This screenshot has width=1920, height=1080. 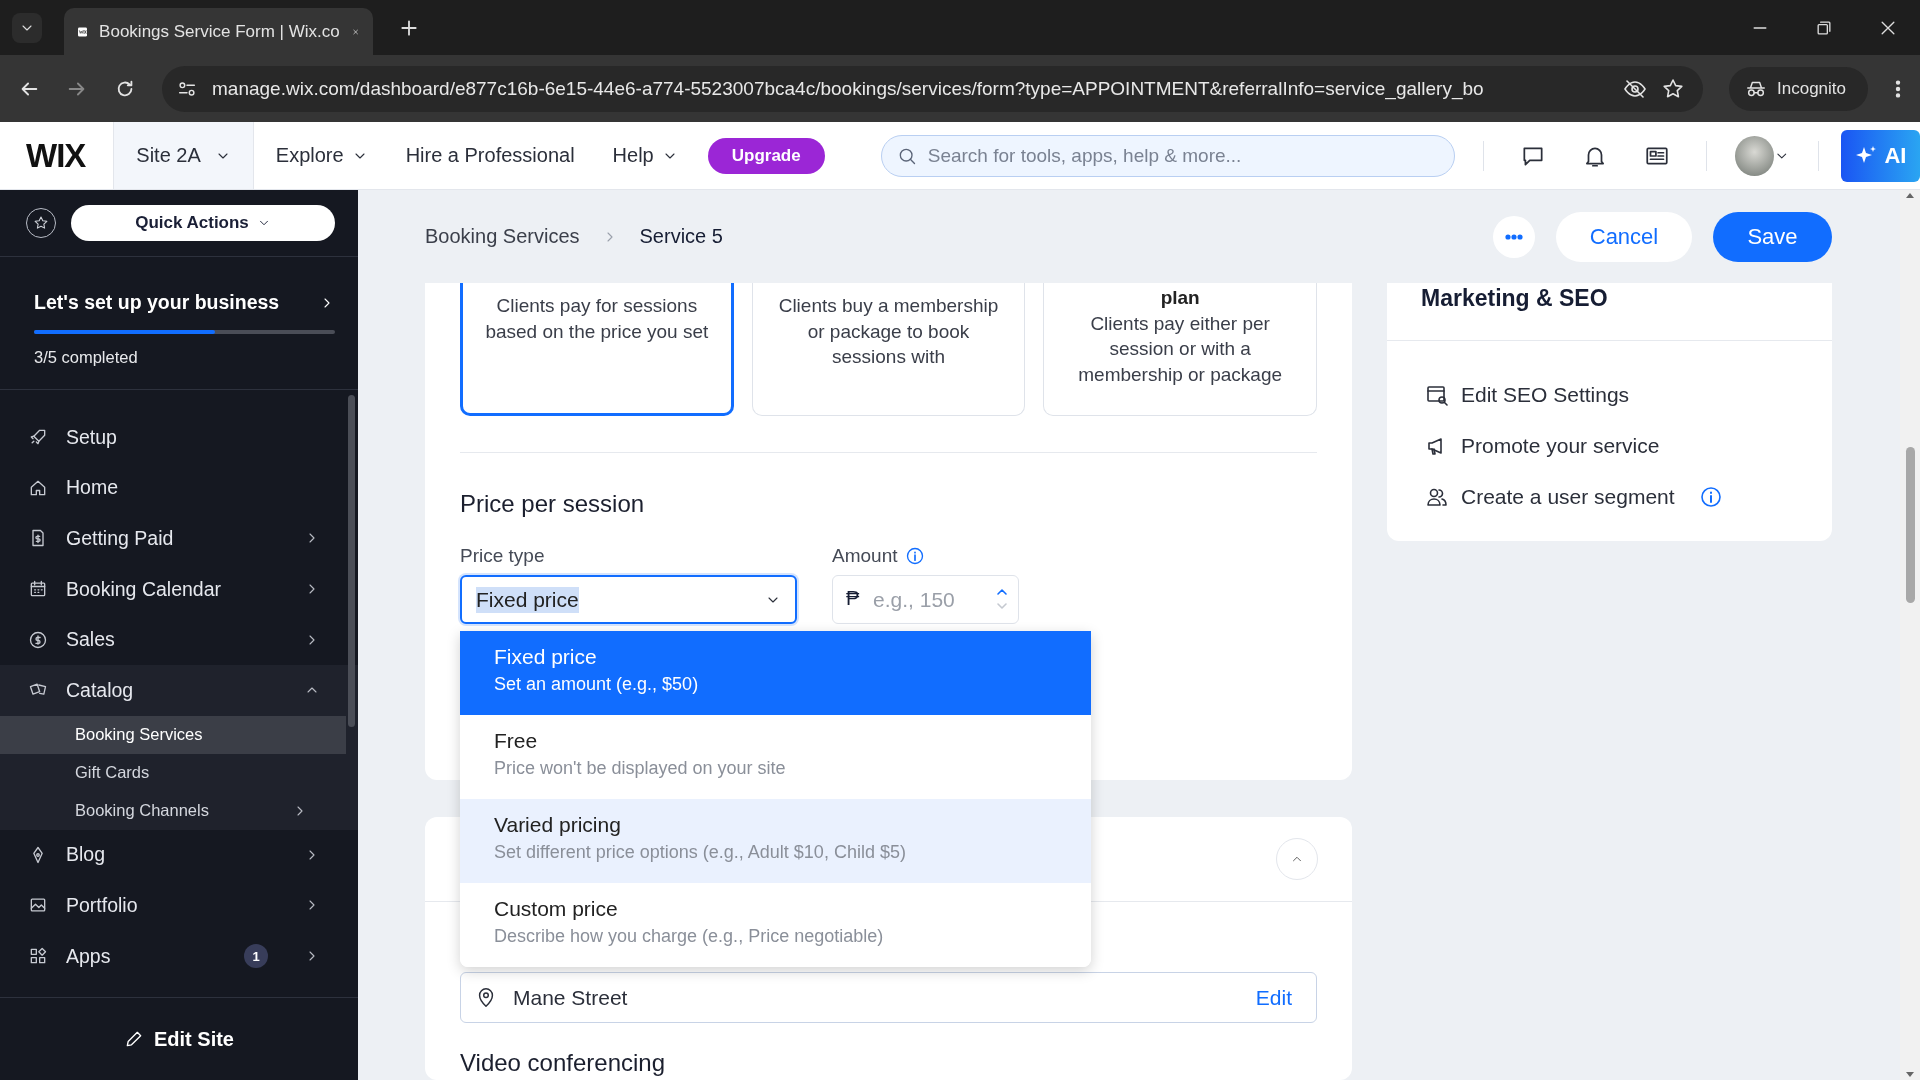 I want to click on sidebar-item: Apps 1, so click(x=179, y=956).